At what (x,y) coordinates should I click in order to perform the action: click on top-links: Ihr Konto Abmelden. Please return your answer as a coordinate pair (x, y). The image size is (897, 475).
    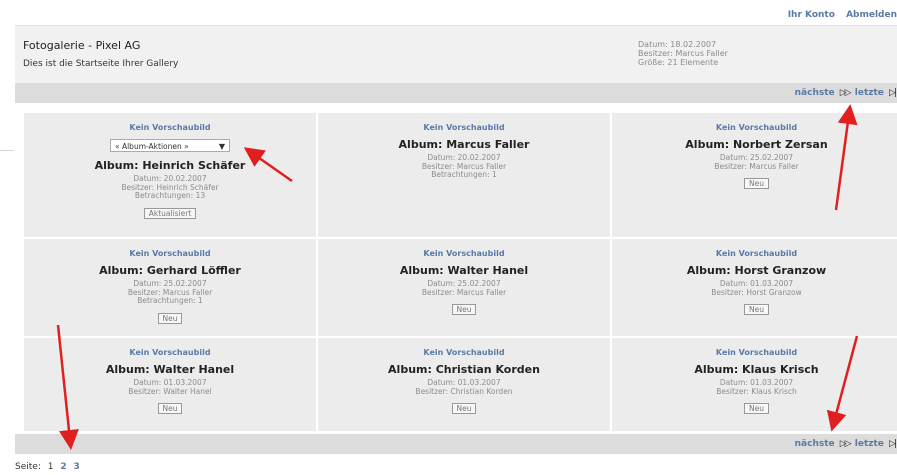
    Looking at the image, I should click on (838, 15).